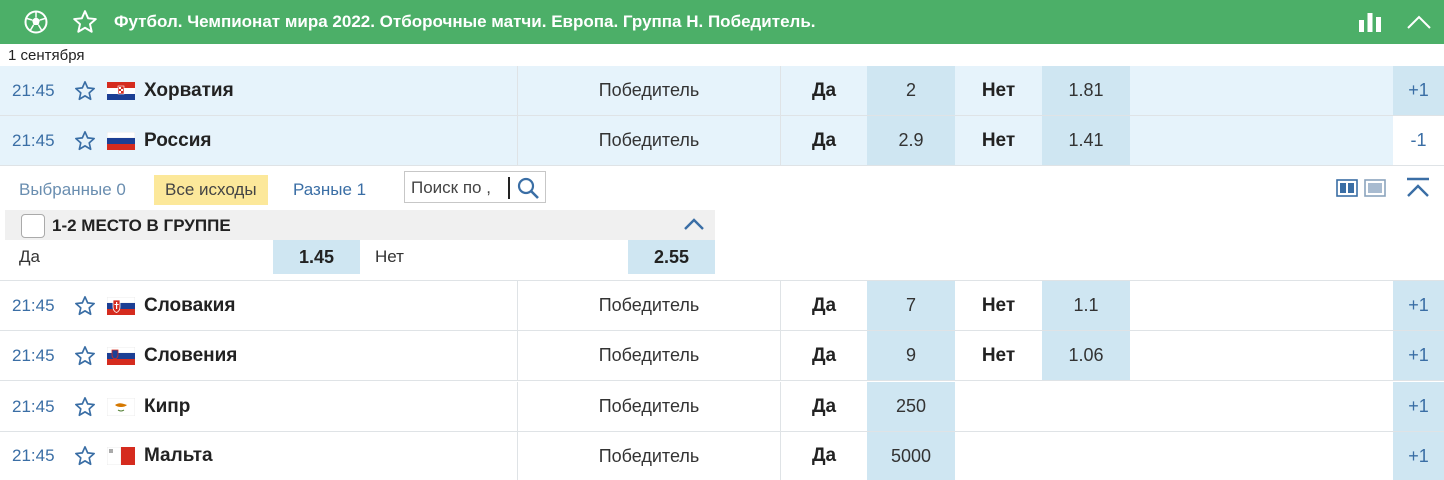  Describe the element at coordinates (29, 256) in the screenshot. I see `outcome-yes-label: Да` at that location.